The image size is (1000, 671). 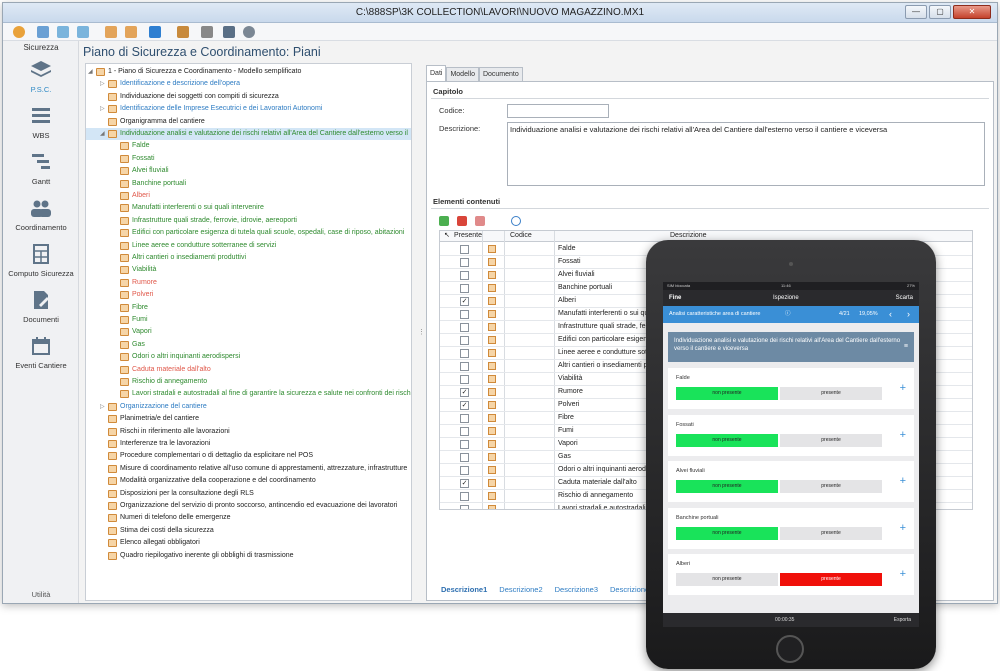 What do you see at coordinates (788, 314) in the screenshot?
I see `info-icon: ⓘ` at bounding box center [788, 314].